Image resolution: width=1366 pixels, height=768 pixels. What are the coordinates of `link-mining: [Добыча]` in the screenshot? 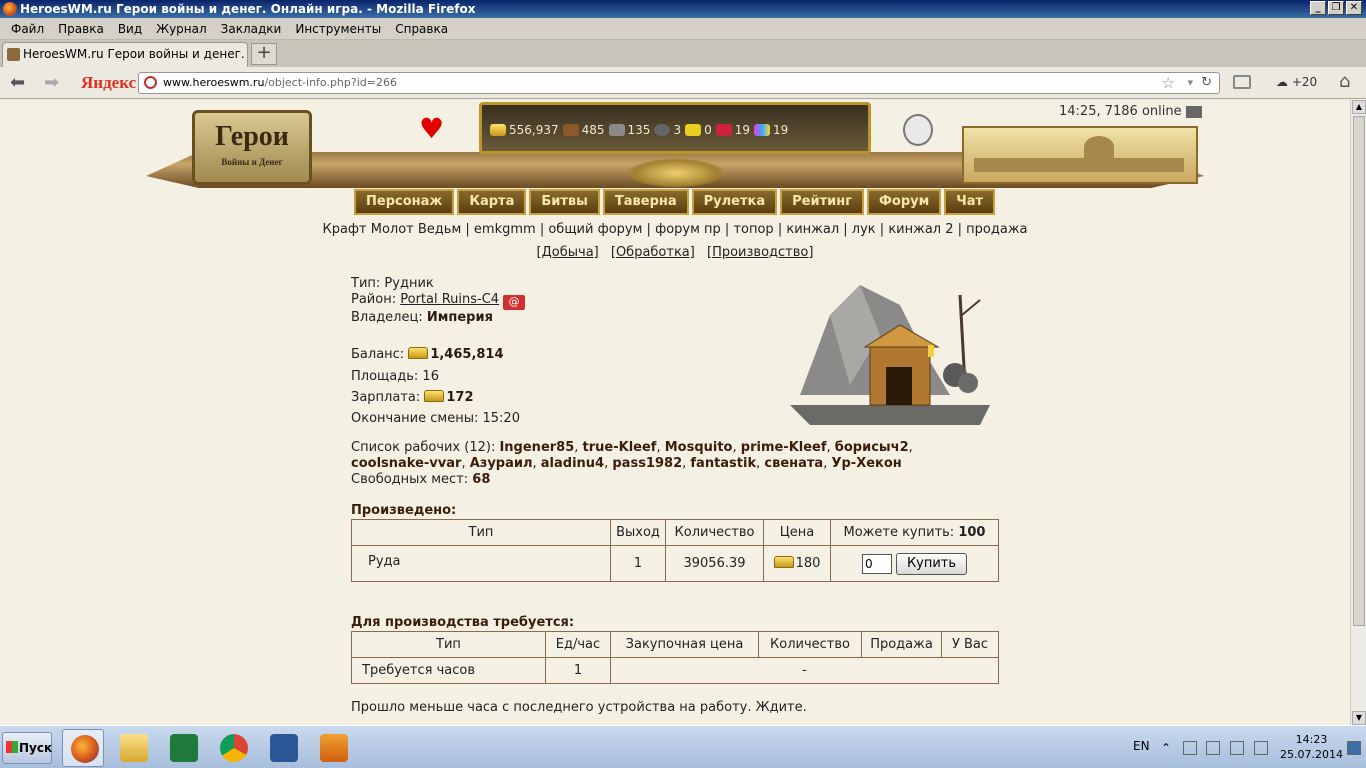 It's located at (568, 252).